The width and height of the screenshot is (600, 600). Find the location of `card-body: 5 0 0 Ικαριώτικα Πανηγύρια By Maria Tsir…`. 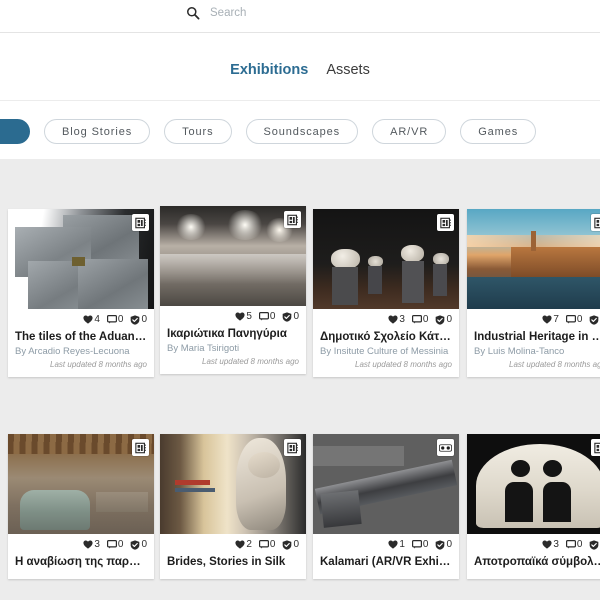

card-body: 5 0 0 Ικαριώτικα Πανηγύρια By Maria Tsir… is located at coordinates (233, 340).